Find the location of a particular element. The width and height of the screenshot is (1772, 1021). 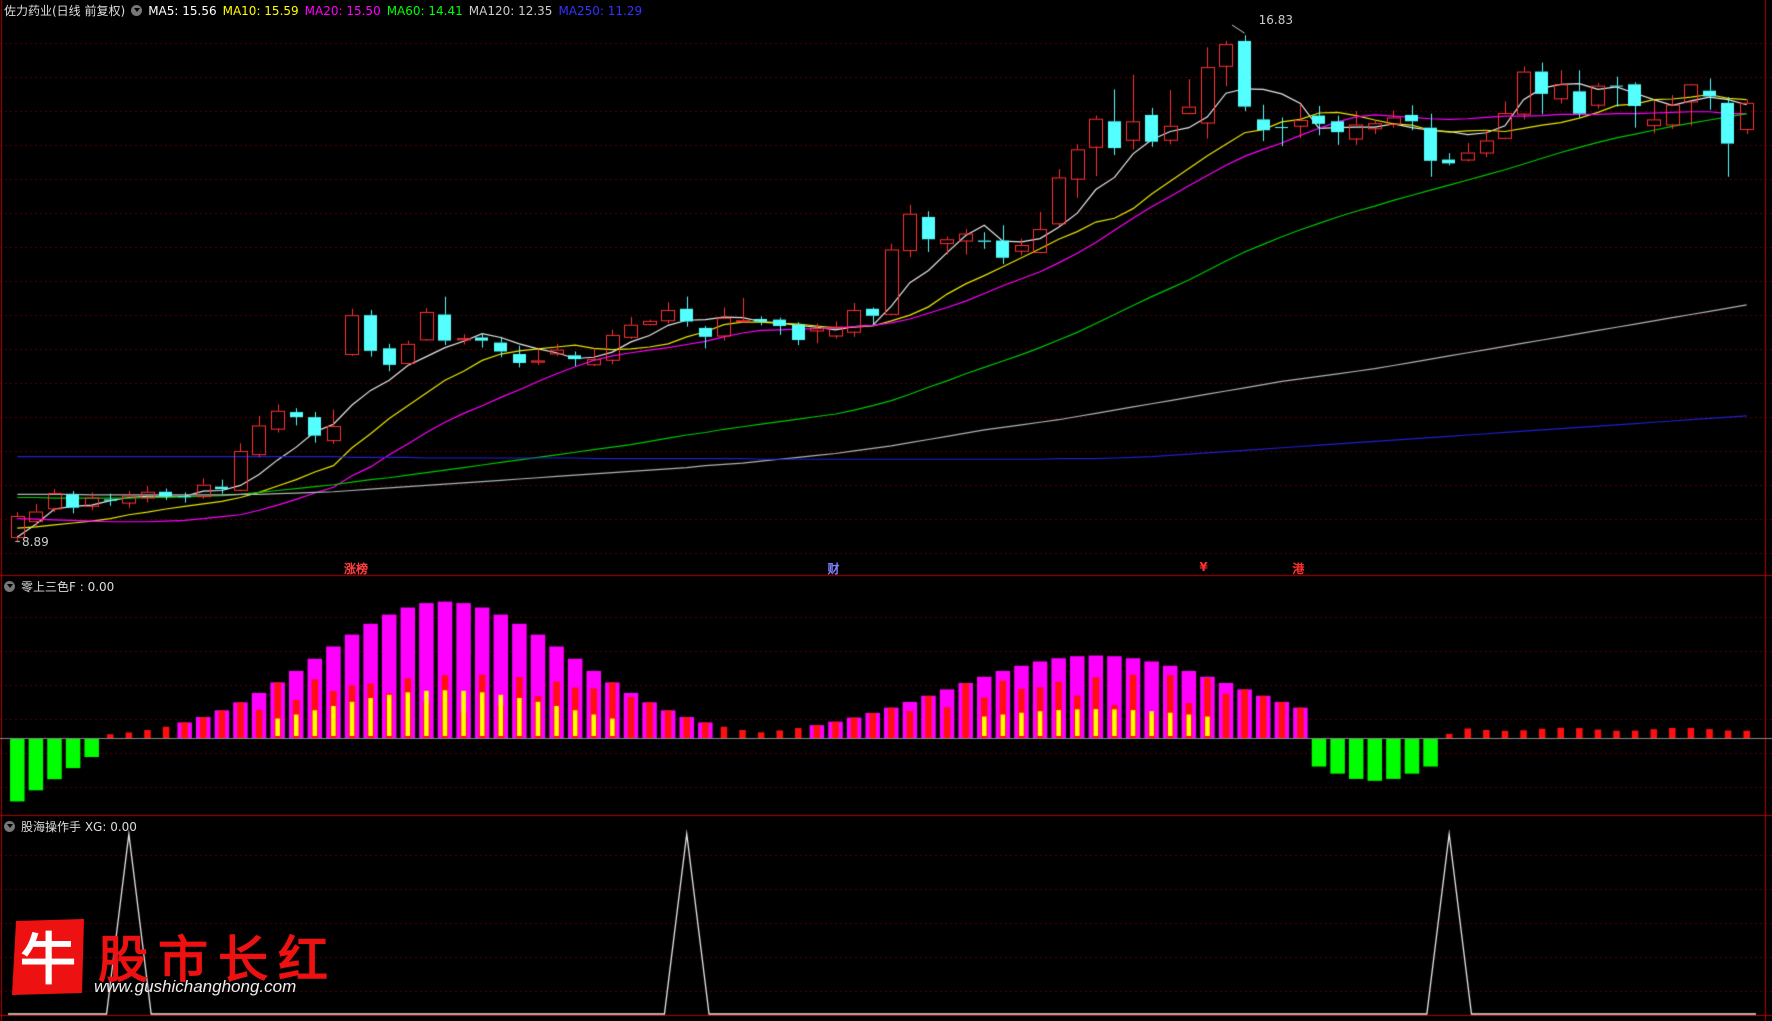

event-marker: 财 is located at coordinates (834, 568).